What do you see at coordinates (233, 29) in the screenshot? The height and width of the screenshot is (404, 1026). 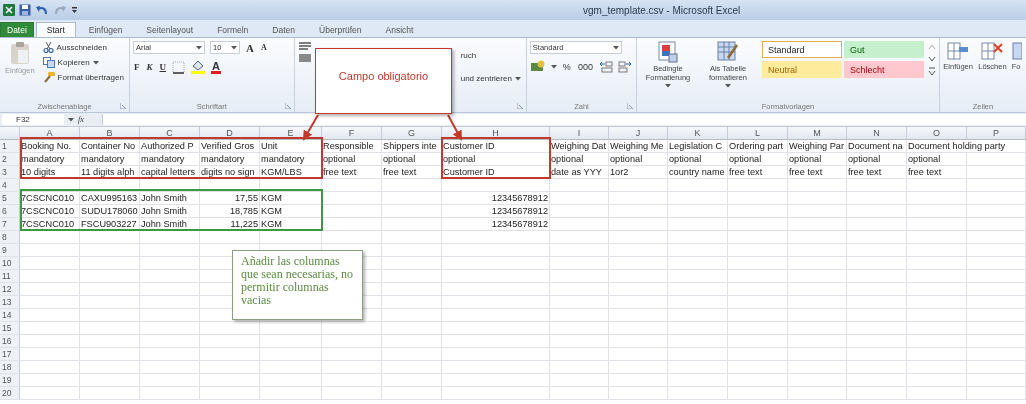 I see `ribbon-tab: Formeln` at bounding box center [233, 29].